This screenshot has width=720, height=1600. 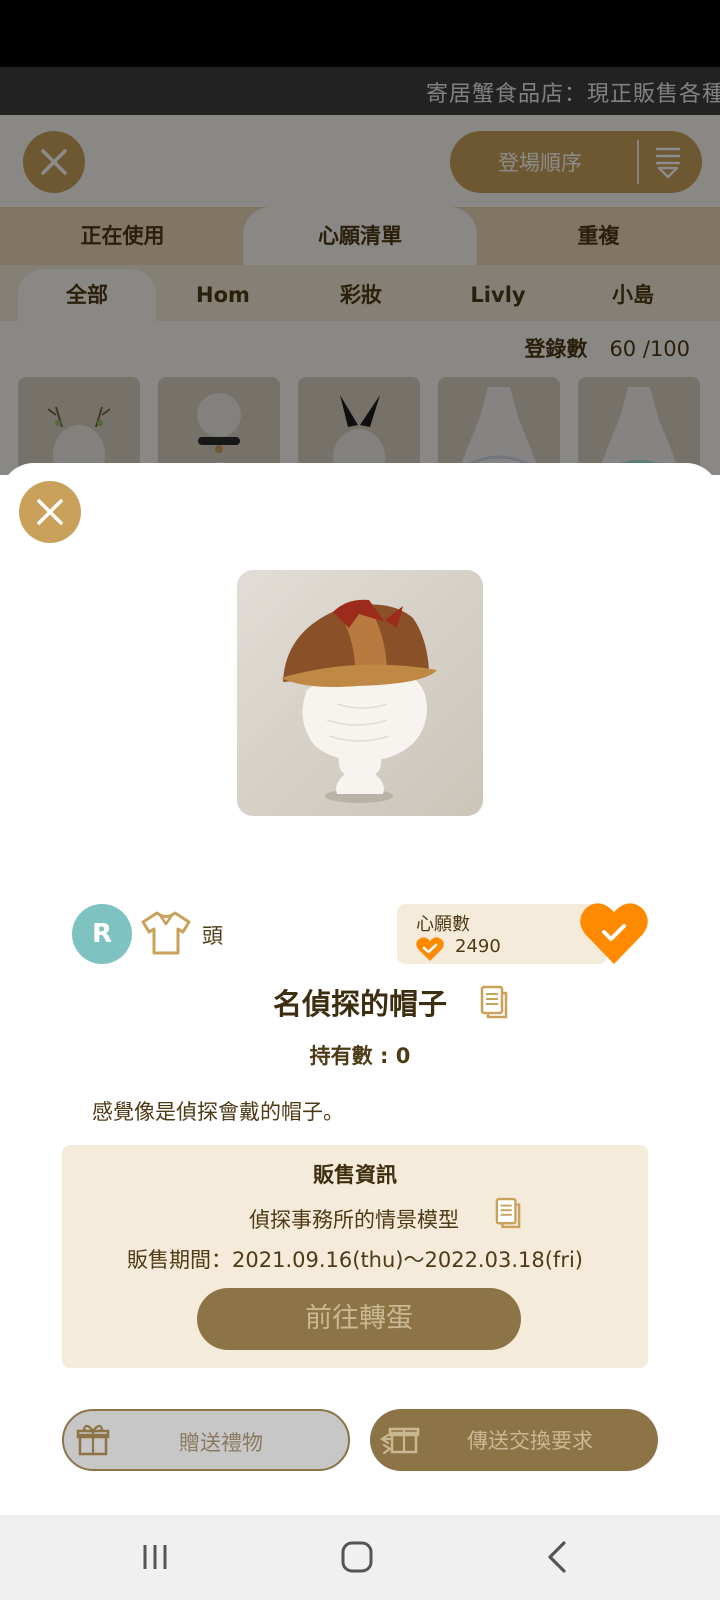 I want to click on back-icon, so click(x=558, y=1557).